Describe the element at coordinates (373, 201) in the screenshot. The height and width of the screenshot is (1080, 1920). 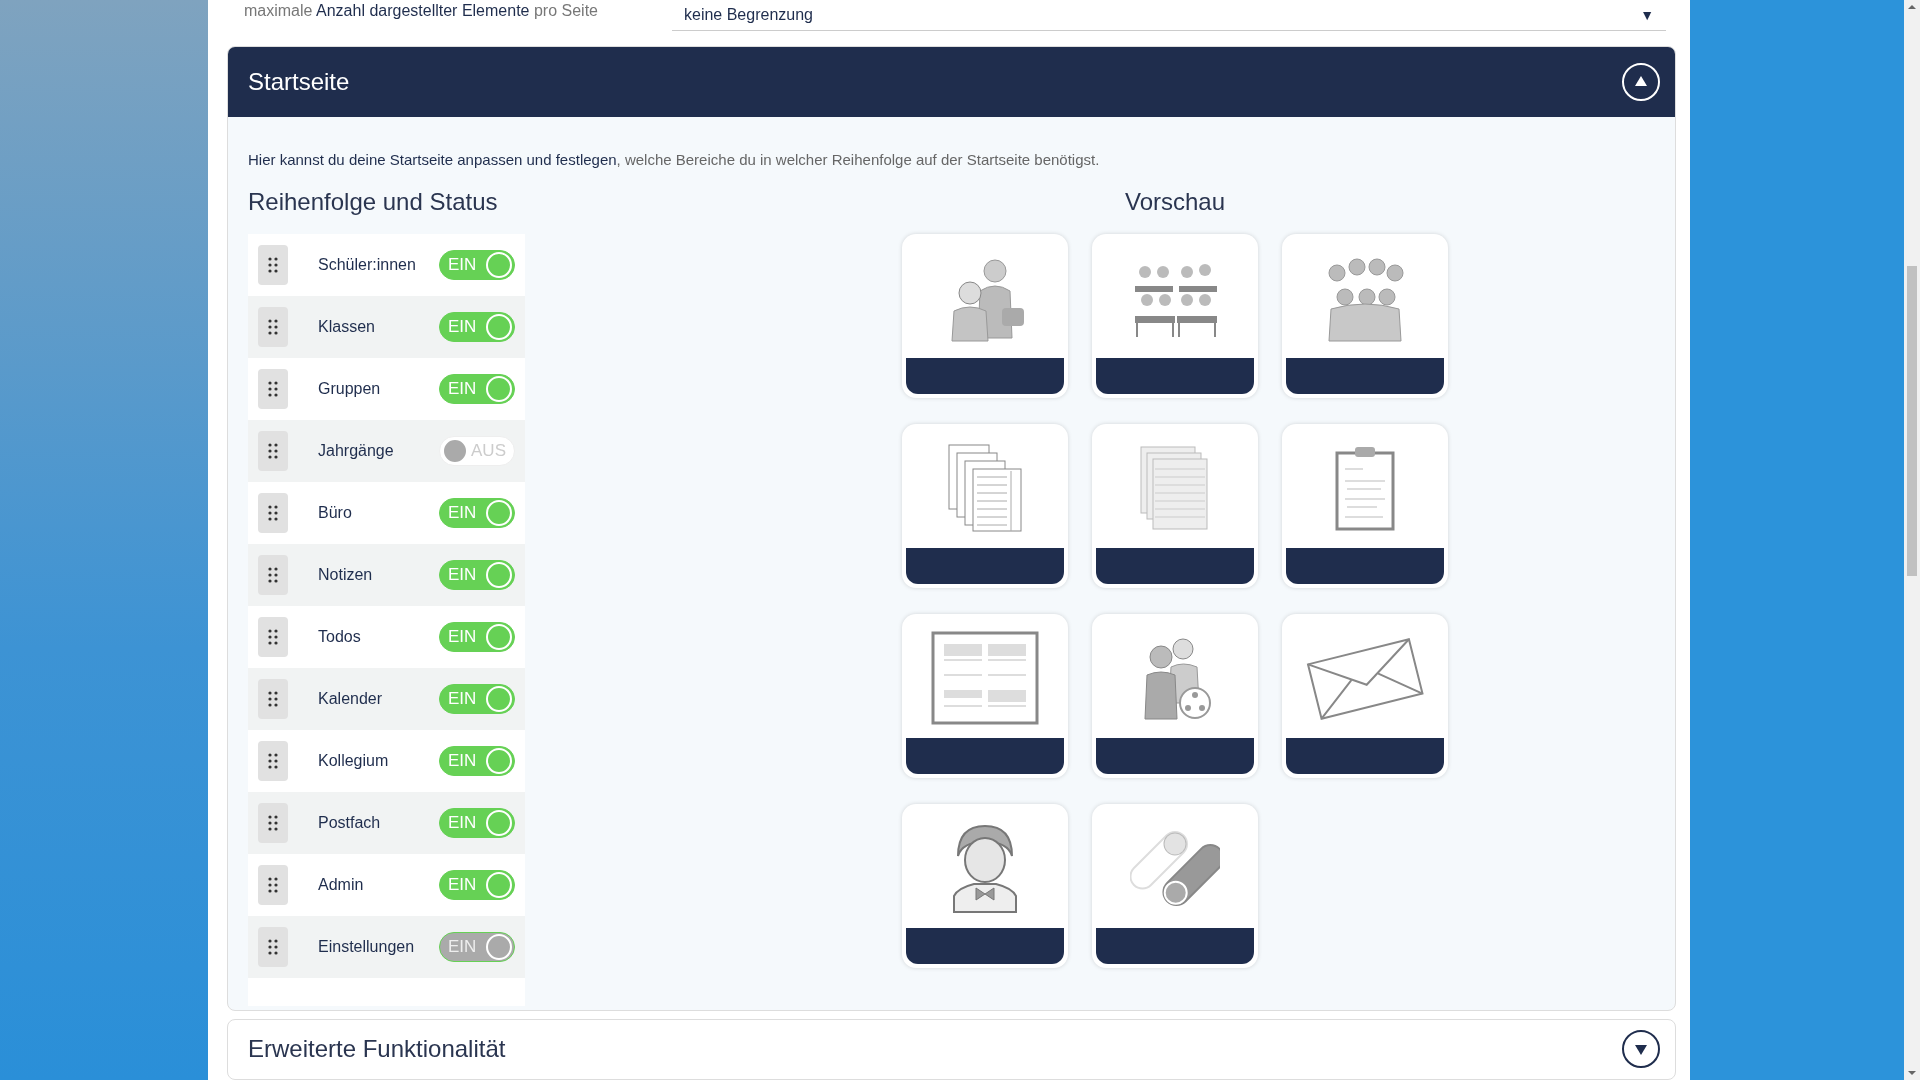
I see `order-heading: Reihenfolge und Status` at that location.